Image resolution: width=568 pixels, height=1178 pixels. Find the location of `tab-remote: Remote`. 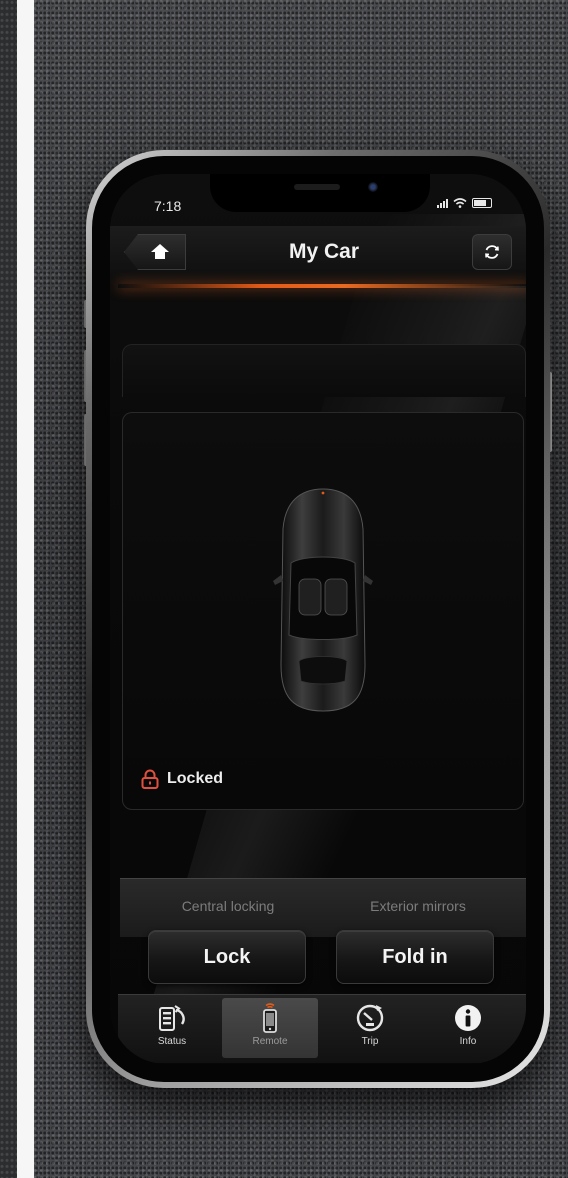

tab-remote: Remote is located at coordinates (270, 1028).